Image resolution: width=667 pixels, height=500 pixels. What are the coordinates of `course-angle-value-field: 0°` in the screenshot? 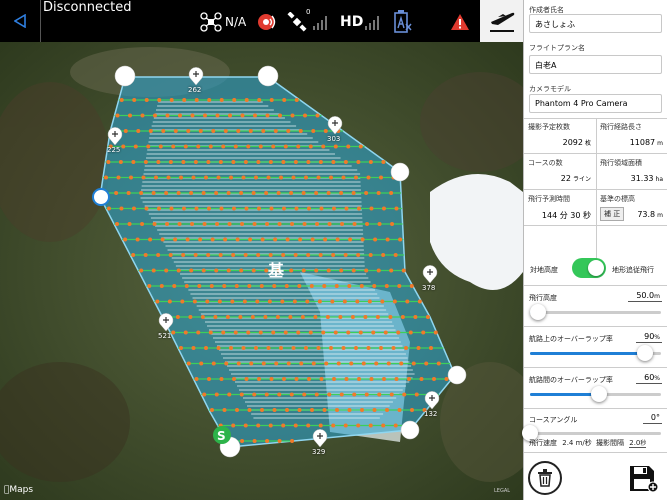 It's located at (652, 418).